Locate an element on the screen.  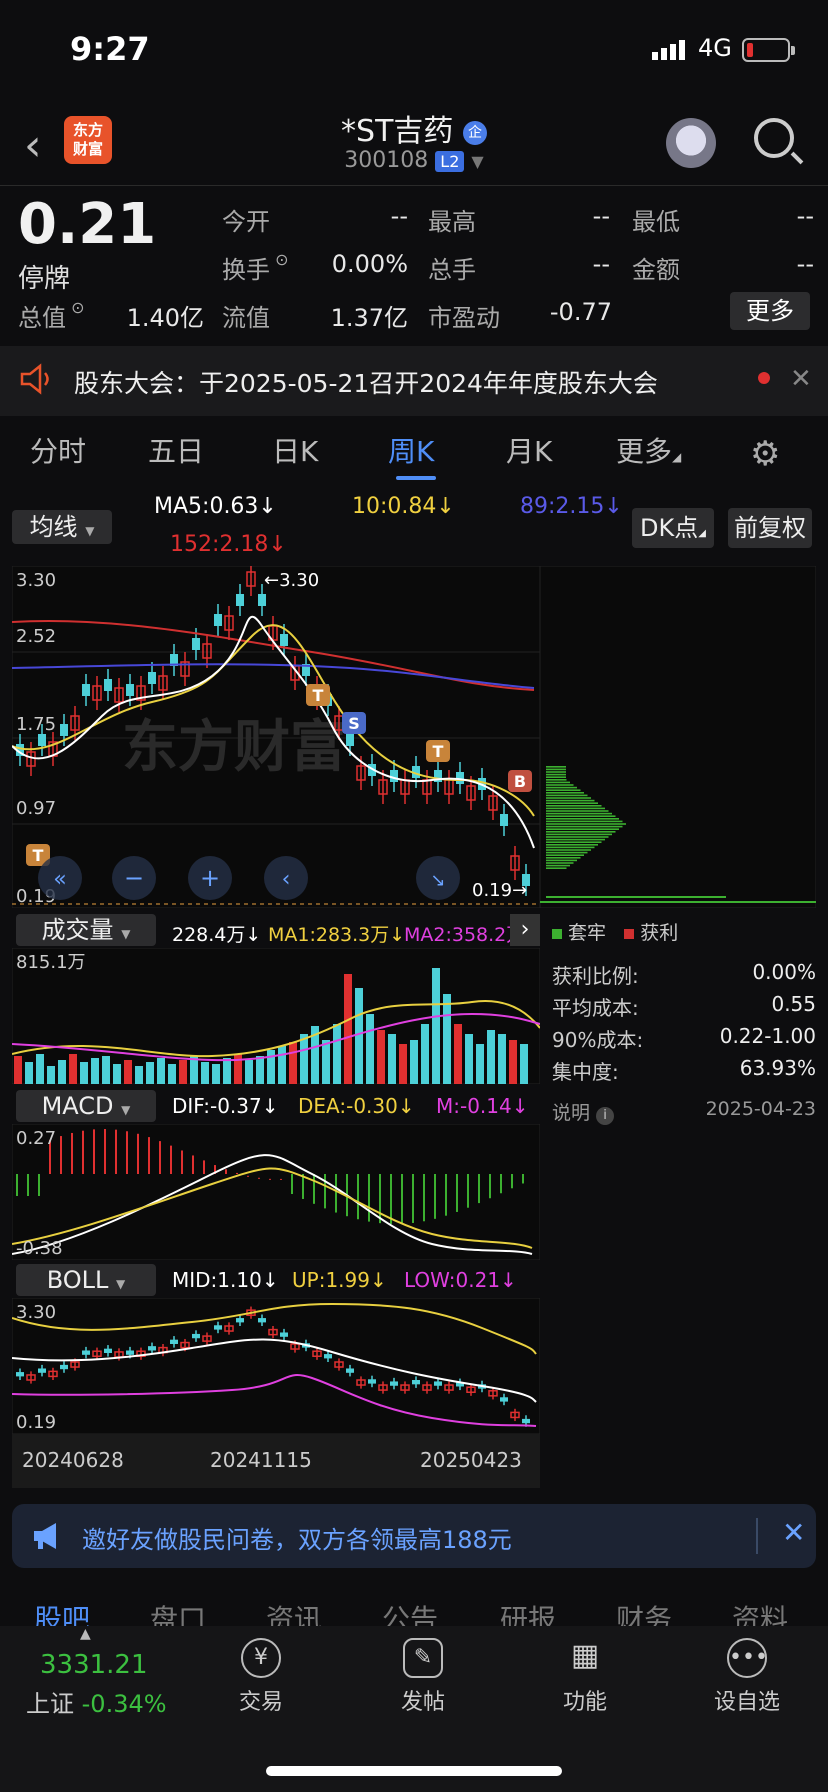
svg-text: B is located at coordinates (520, 781).